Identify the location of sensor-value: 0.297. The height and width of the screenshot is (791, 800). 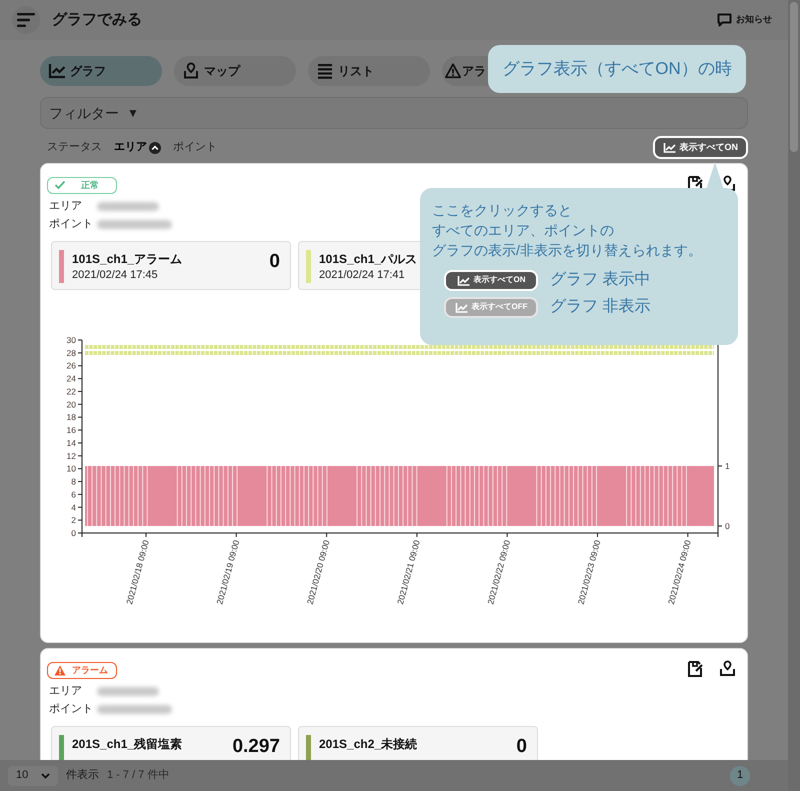
(256, 747).